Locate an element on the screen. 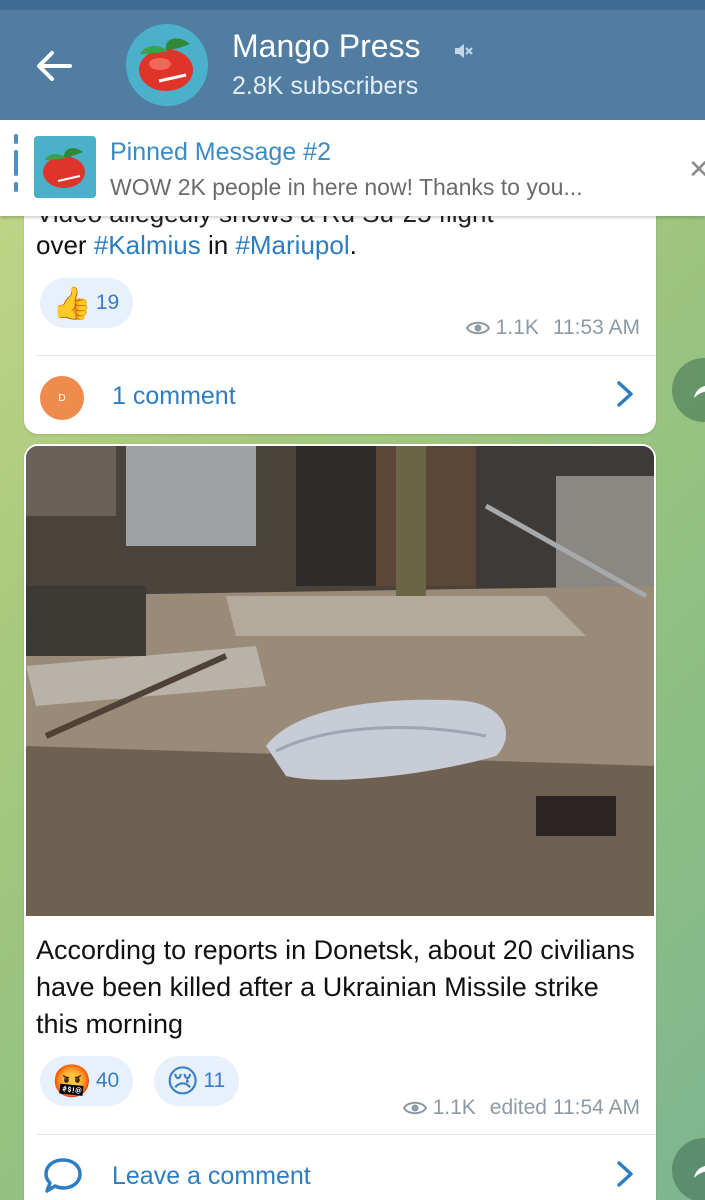 The height and width of the screenshot is (1200, 705). back-button is located at coordinates (54, 66).